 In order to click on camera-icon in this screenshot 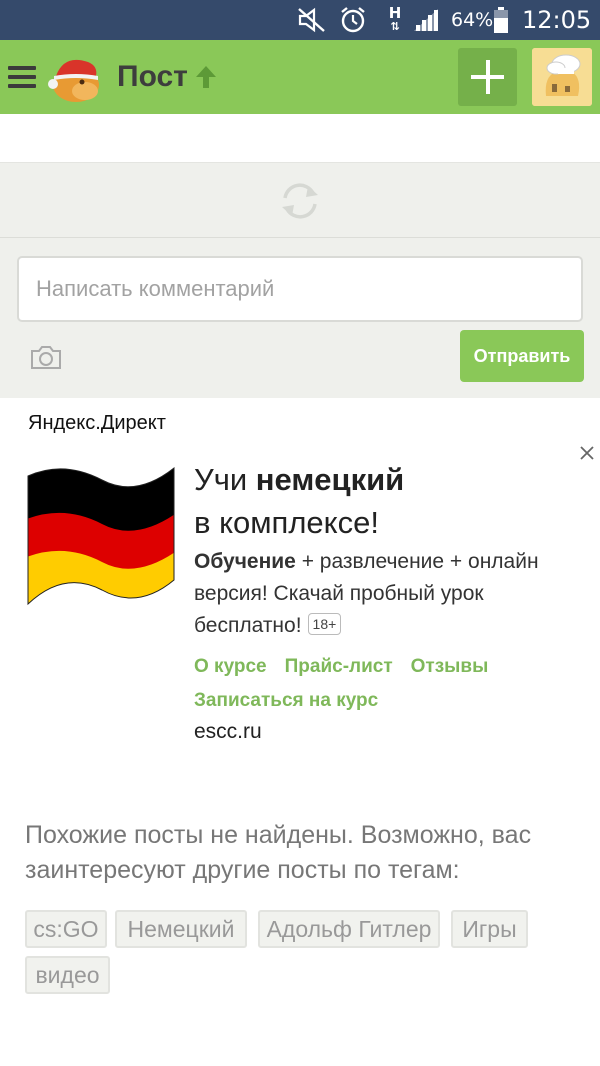, I will do `click(46, 357)`.